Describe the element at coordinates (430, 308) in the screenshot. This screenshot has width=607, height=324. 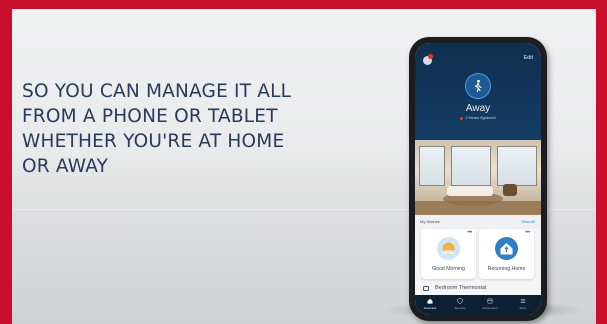
I see `tab-label: Overview` at that location.